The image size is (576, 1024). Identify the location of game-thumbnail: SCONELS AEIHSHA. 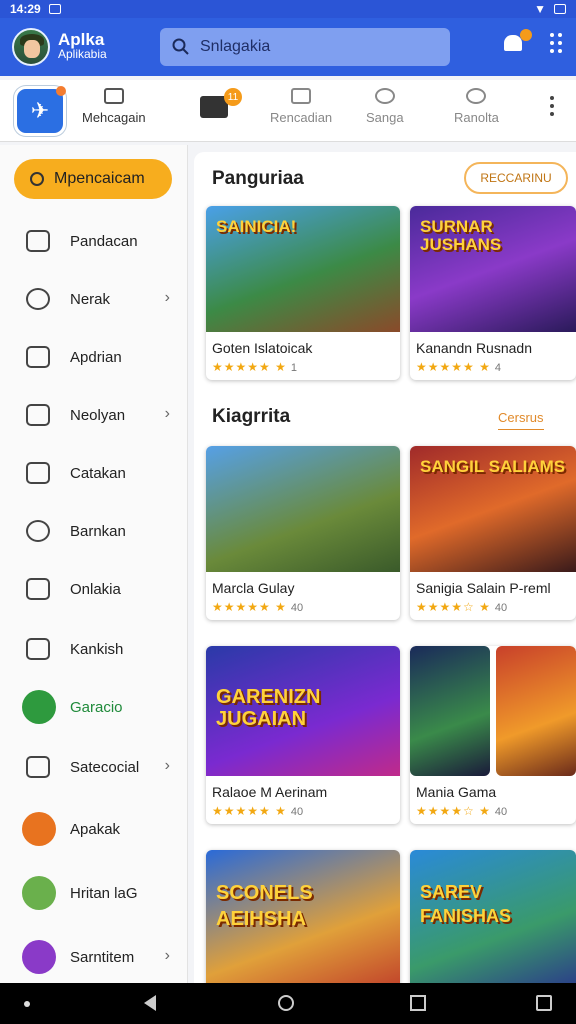
(303, 916).